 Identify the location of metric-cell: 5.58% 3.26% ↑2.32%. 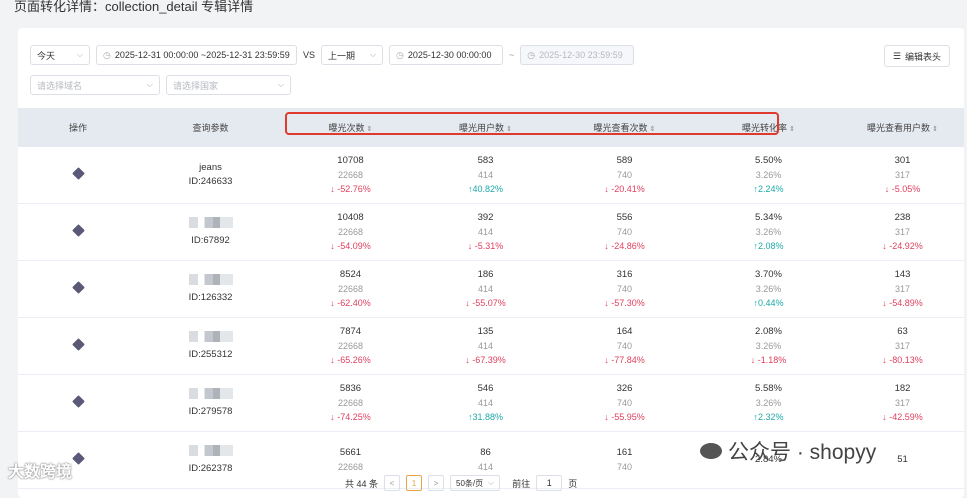
(768, 403).